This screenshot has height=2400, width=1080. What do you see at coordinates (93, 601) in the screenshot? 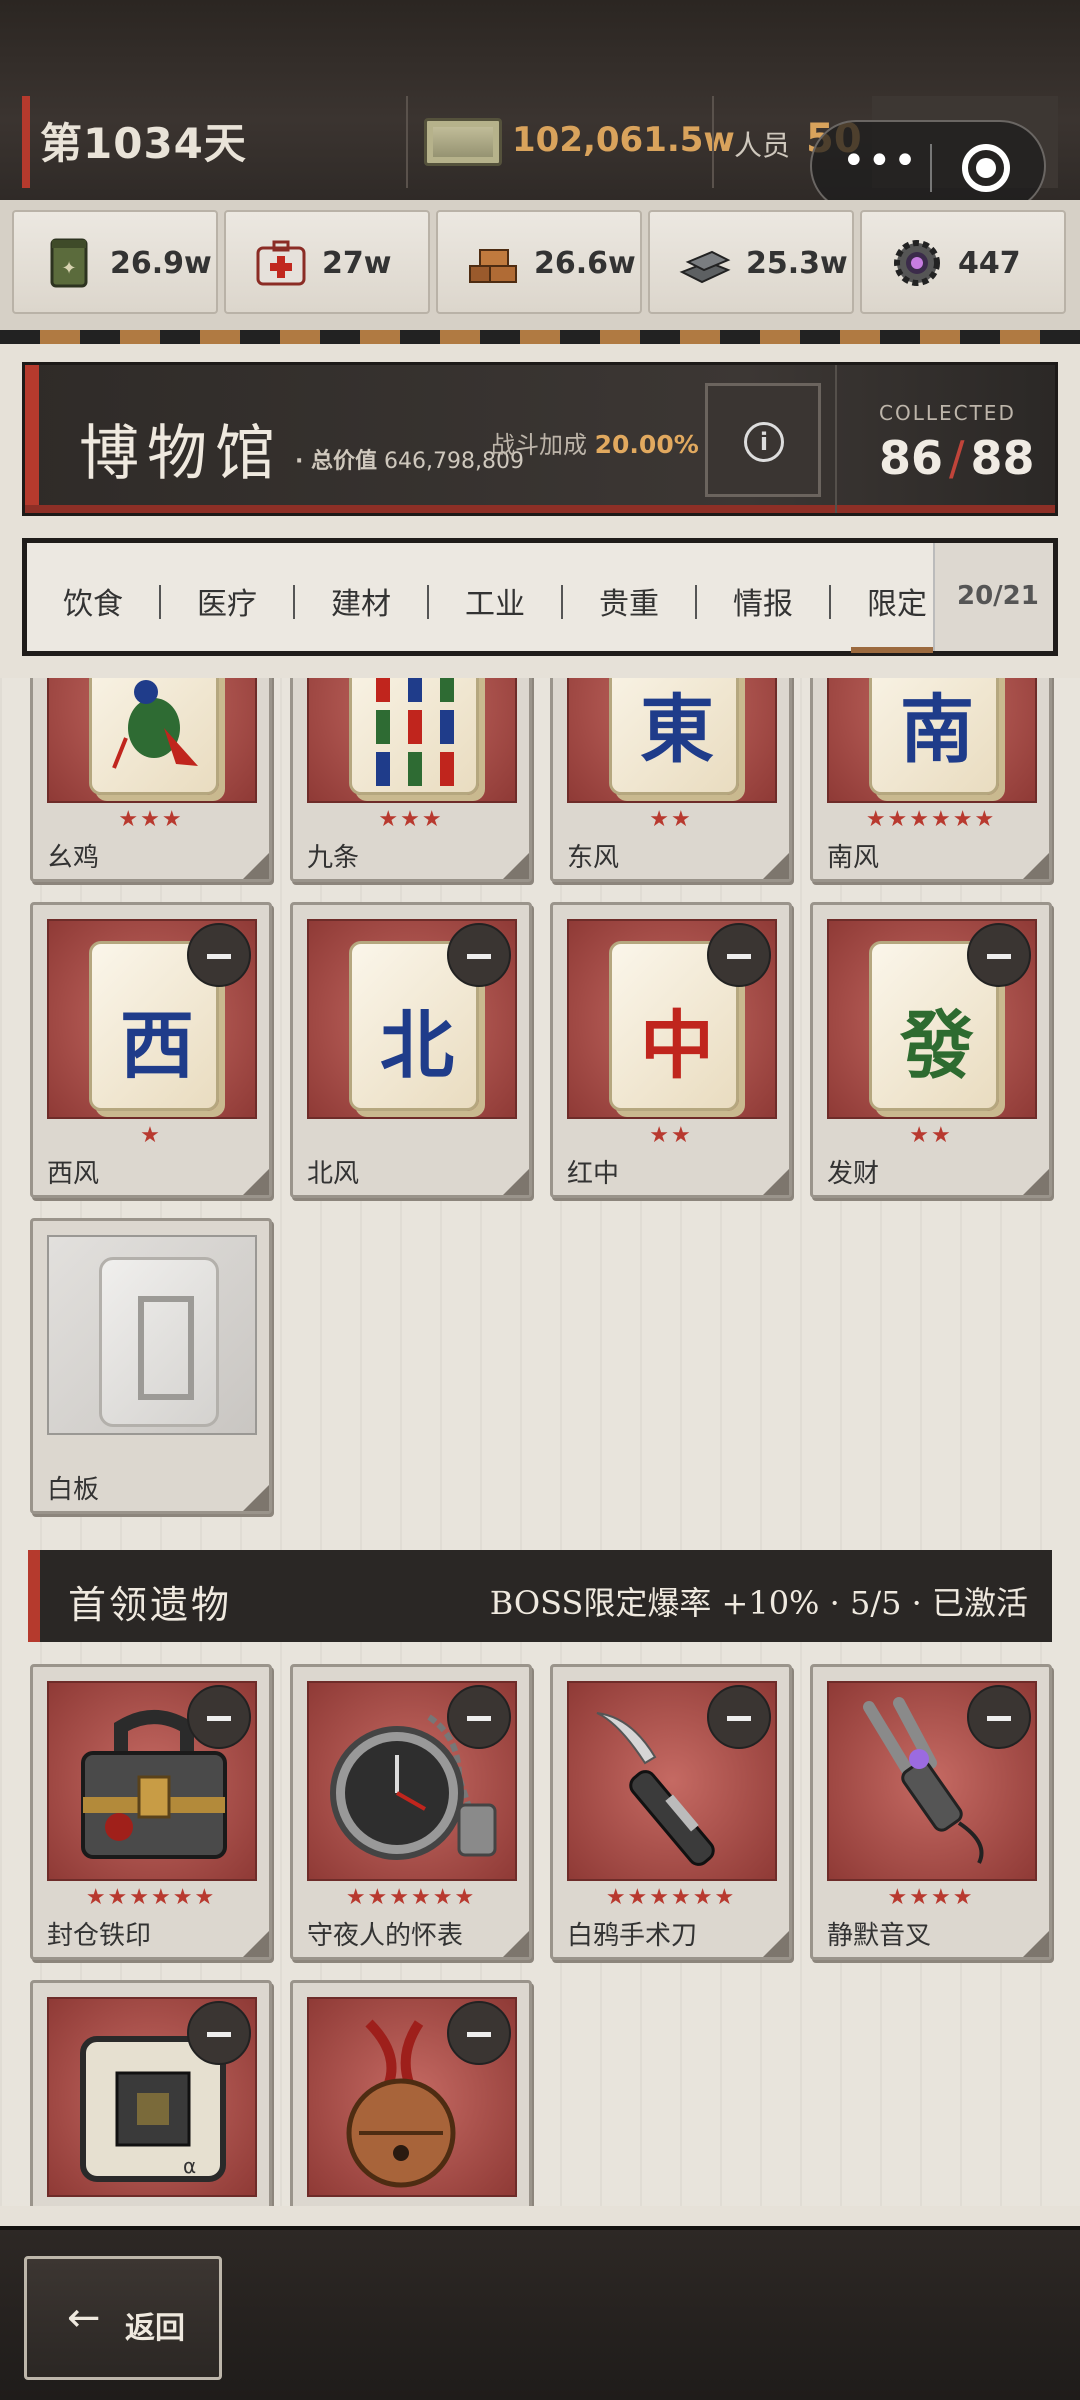
I see `tab-food: 饮食` at bounding box center [93, 601].